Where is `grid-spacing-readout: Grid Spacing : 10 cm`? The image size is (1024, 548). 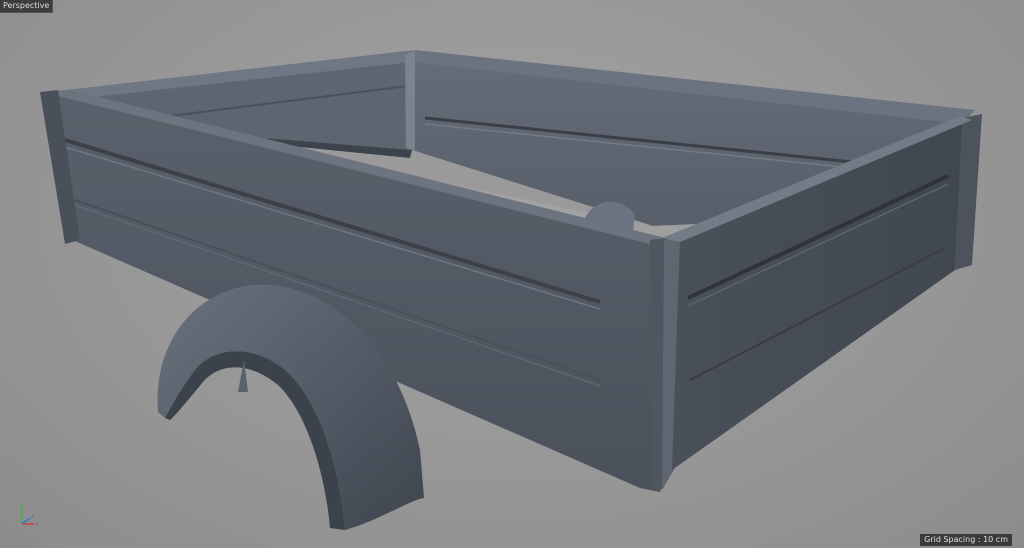 grid-spacing-readout: Grid Spacing : 10 cm is located at coordinates (966, 540).